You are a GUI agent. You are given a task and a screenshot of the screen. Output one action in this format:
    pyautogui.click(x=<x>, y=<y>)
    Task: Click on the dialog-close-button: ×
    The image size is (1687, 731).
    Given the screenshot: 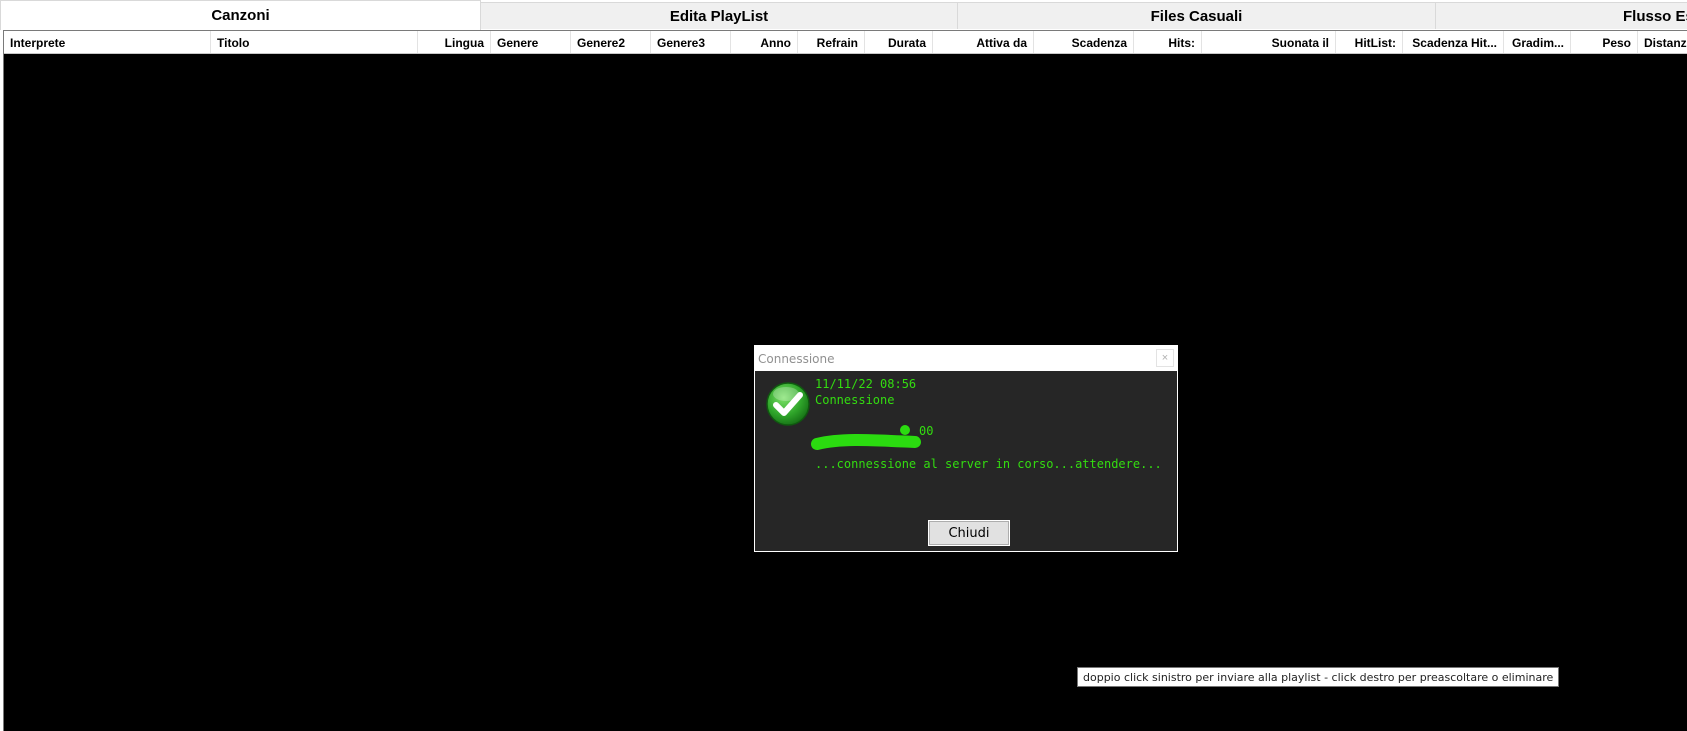 What is the action you would take?
    pyautogui.click(x=1165, y=358)
    